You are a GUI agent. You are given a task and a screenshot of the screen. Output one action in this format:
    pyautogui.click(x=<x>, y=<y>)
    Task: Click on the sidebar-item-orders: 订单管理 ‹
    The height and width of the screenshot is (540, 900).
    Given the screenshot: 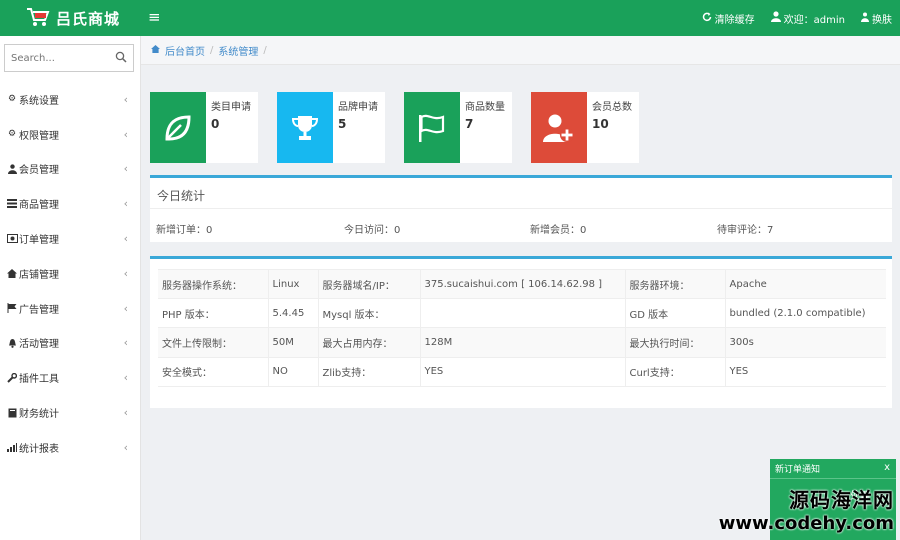 What is the action you would take?
    pyautogui.click(x=70, y=238)
    